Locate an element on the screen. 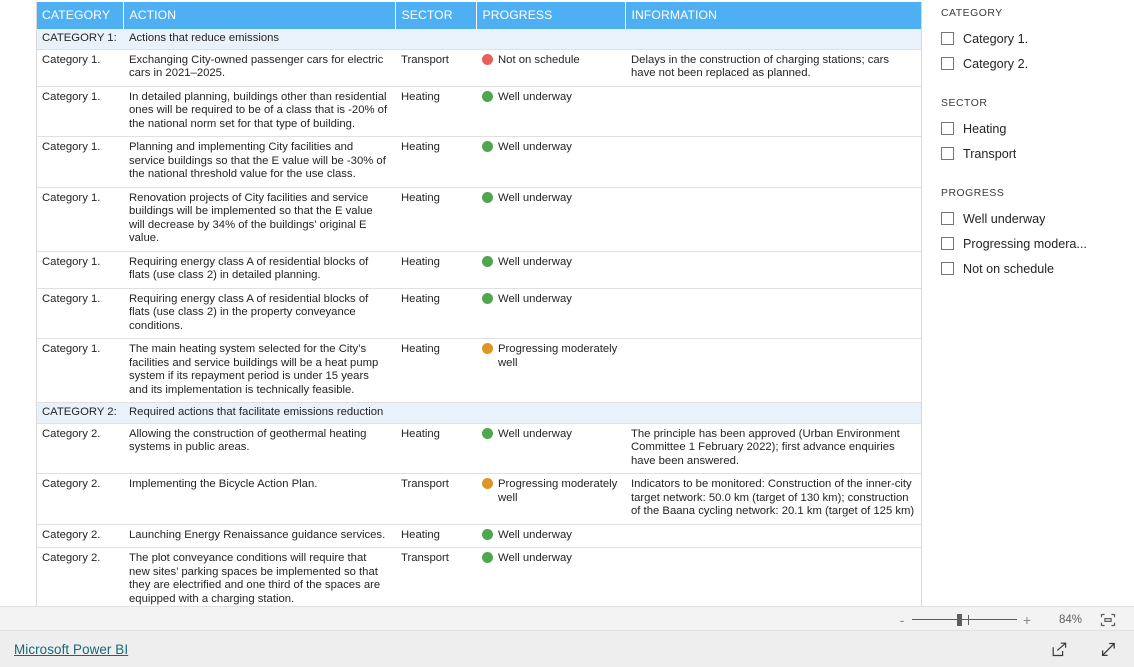 Image resolution: width=1134 pixels, height=667 pixels. progress-label: Progressing moderately well is located at coordinates (558, 356).